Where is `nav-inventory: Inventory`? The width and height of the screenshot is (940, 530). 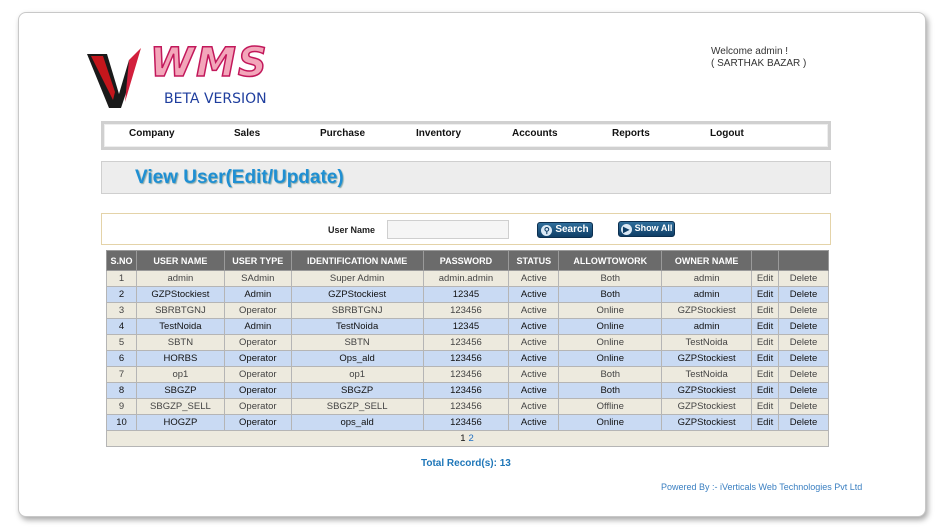 nav-inventory: Inventory is located at coordinates (438, 133).